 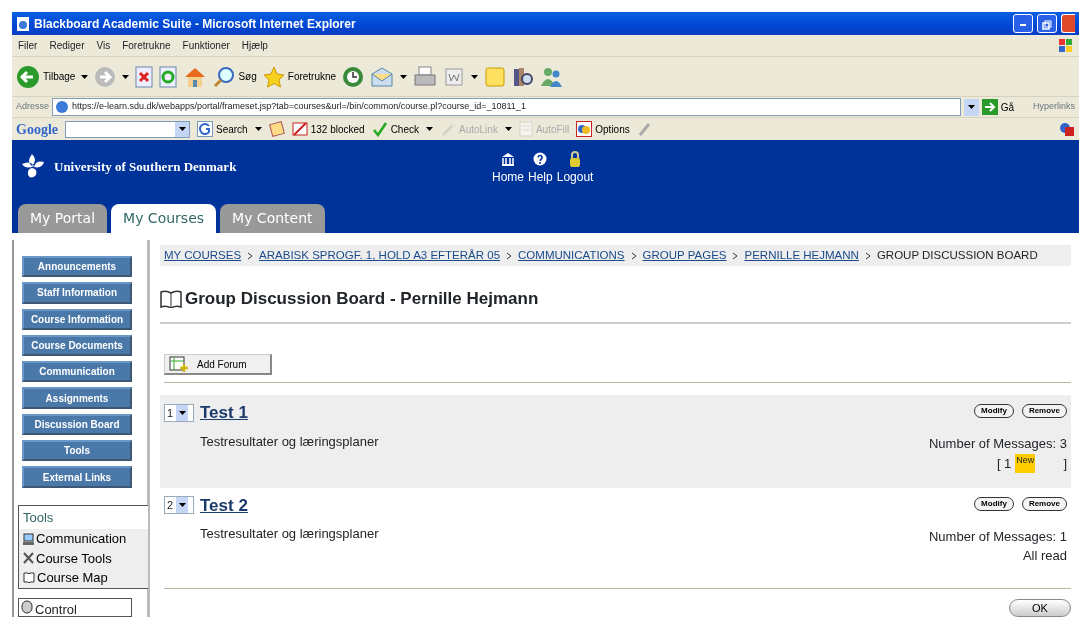 What do you see at coordinates (380, 256) in the screenshot?
I see `breadcrumb-link: ARABISK SPROGF. 1, HOLD A3 EFTERÅR 05` at bounding box center [380, 256].